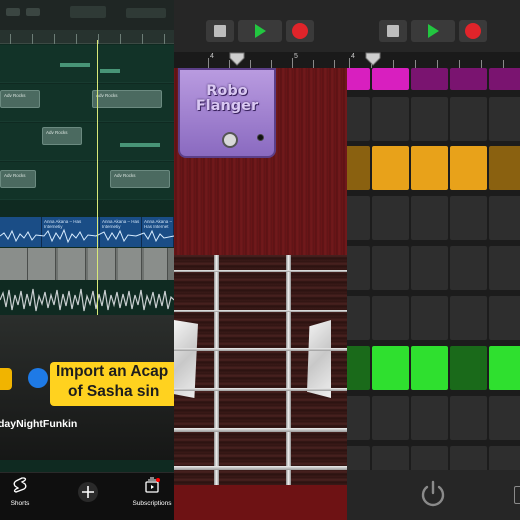 Image resolution: width=520 pixels, height=520 pixels. I want to click on subscriptions-icon, so click(152, 485).